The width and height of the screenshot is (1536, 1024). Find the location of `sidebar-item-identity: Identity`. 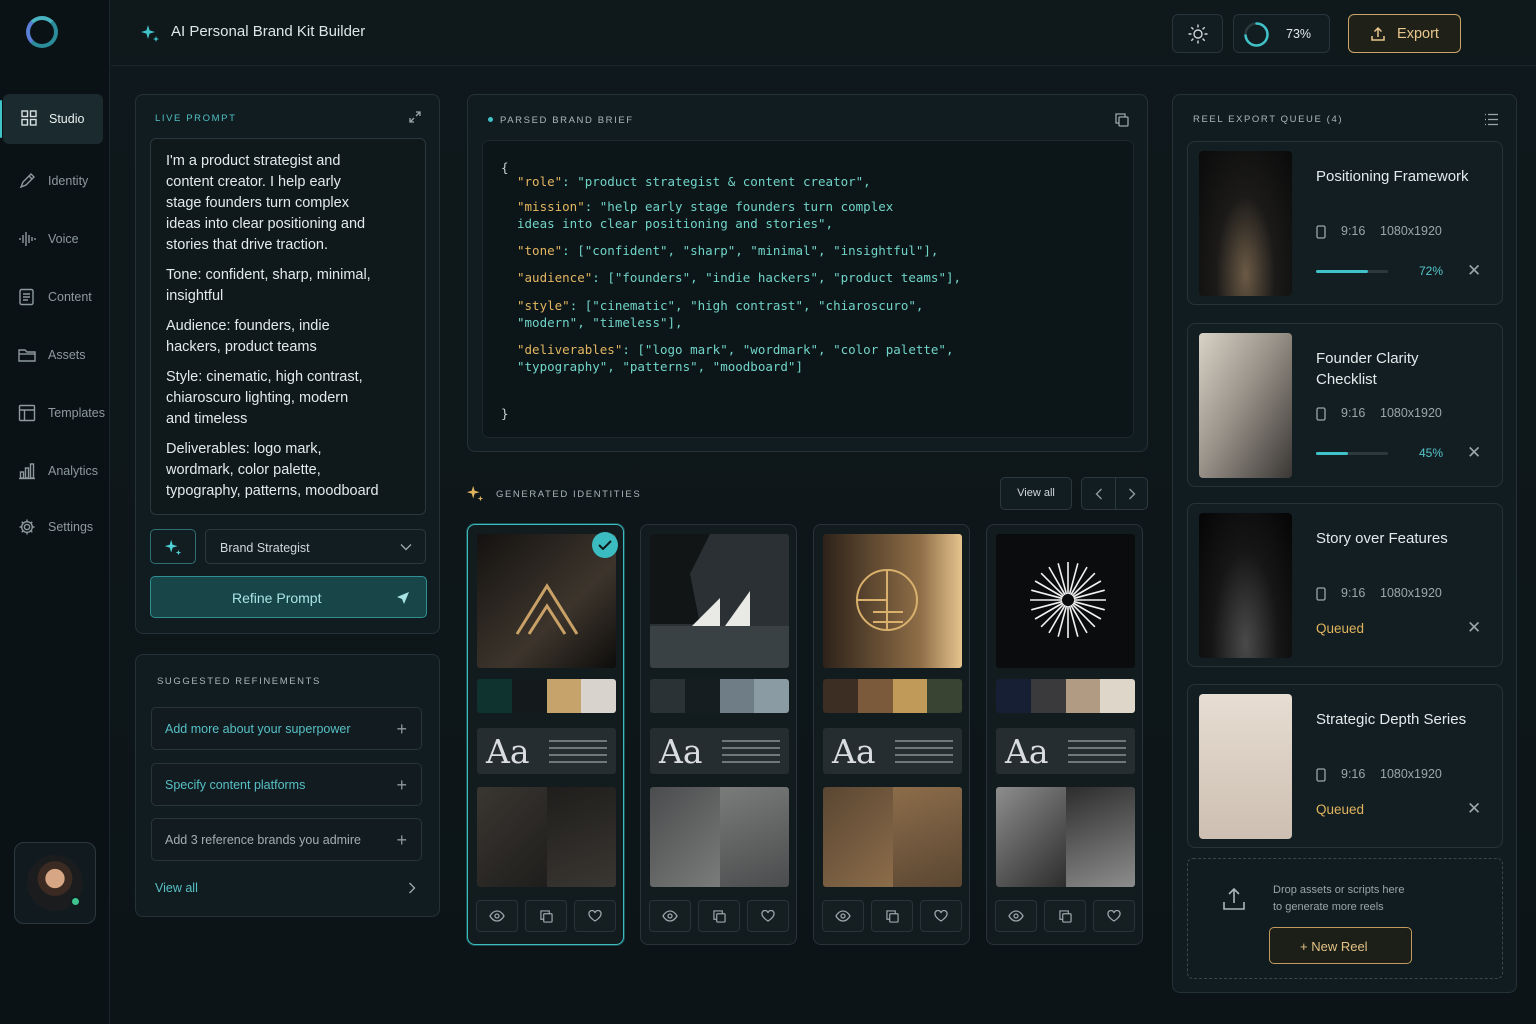

sidebar-item-identity: Identity is located at coordinates (55, 181).